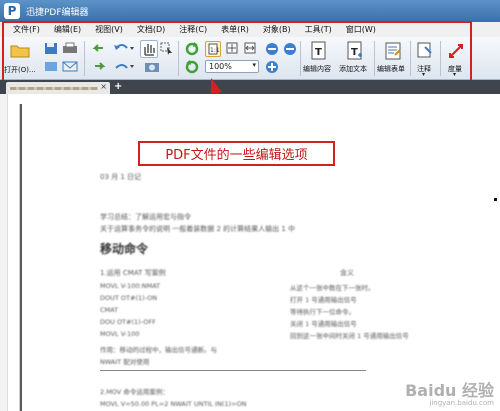 The height and width of the screenshot is (411, 500). I want to click on divider, so click(233, 370).